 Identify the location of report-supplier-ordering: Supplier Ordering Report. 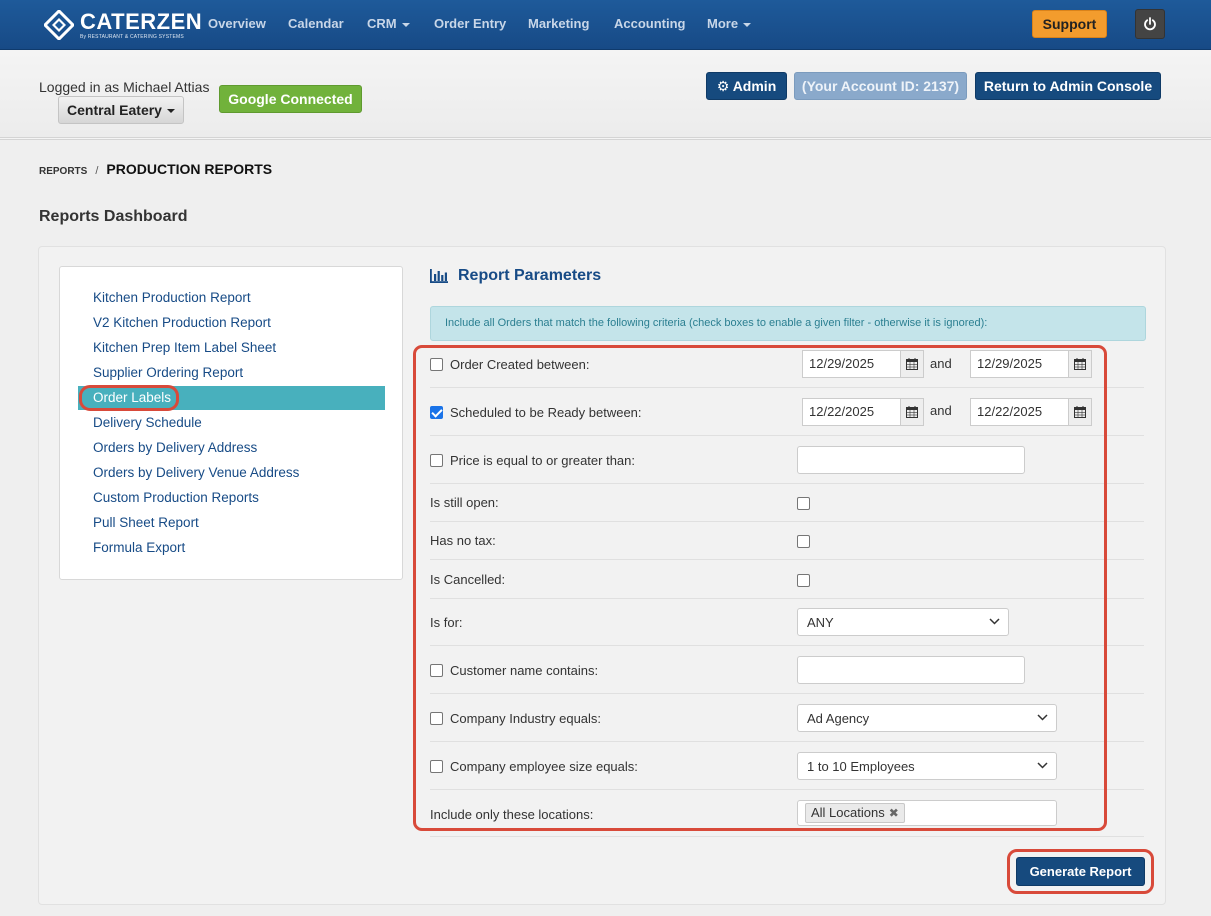
(231, 373).